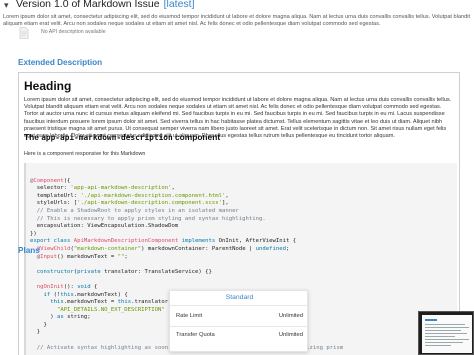 The width and height of the screenshot is (474, 355). What do you see at coordinates (431, 320) in the screenshot?
I see `thumbnail-accent` at bounding box center [431, 320].